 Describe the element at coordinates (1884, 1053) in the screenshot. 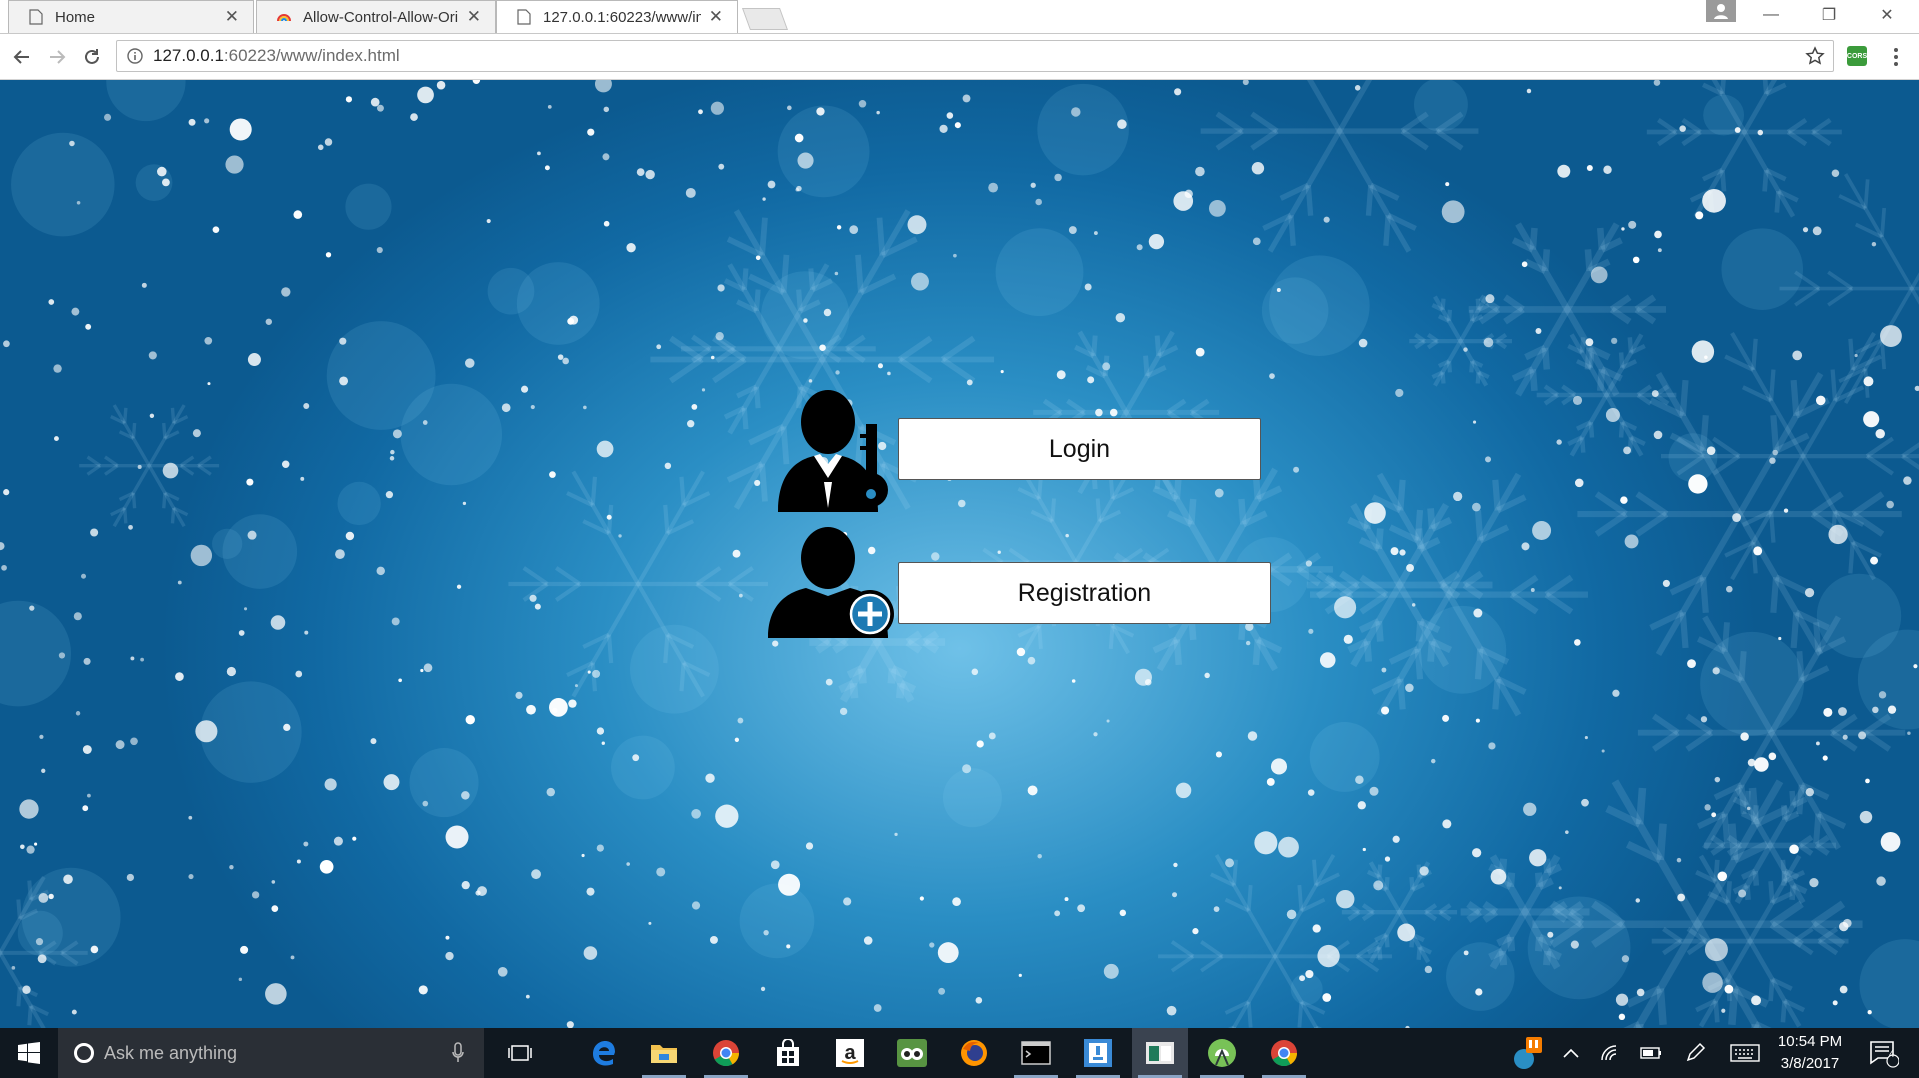

I see `action-center-button: 4` at that location.